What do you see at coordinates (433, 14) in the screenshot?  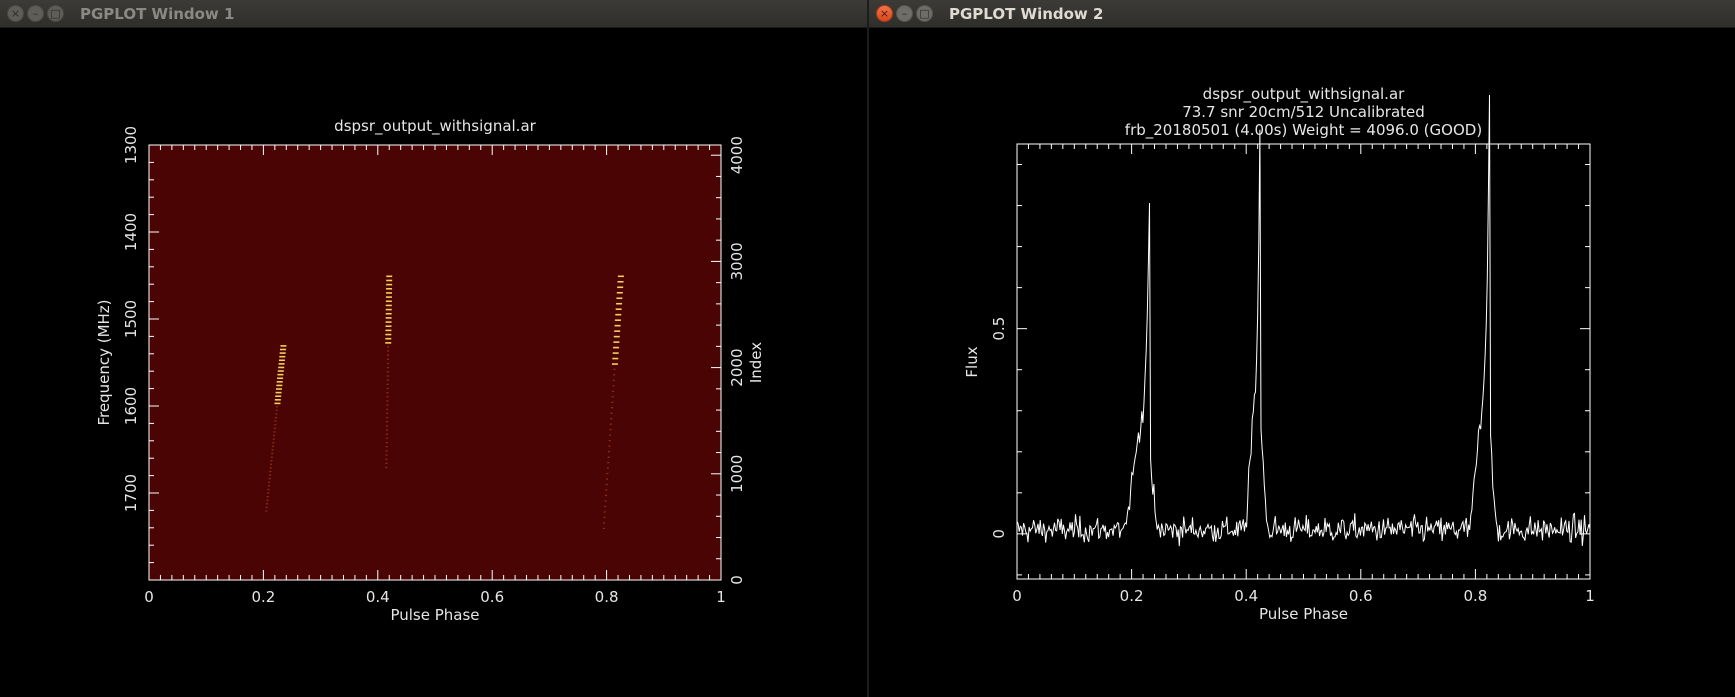 I see `window-1-titlebar: × – □ PGPLOT Window 1` at bounding box center [433, 14].